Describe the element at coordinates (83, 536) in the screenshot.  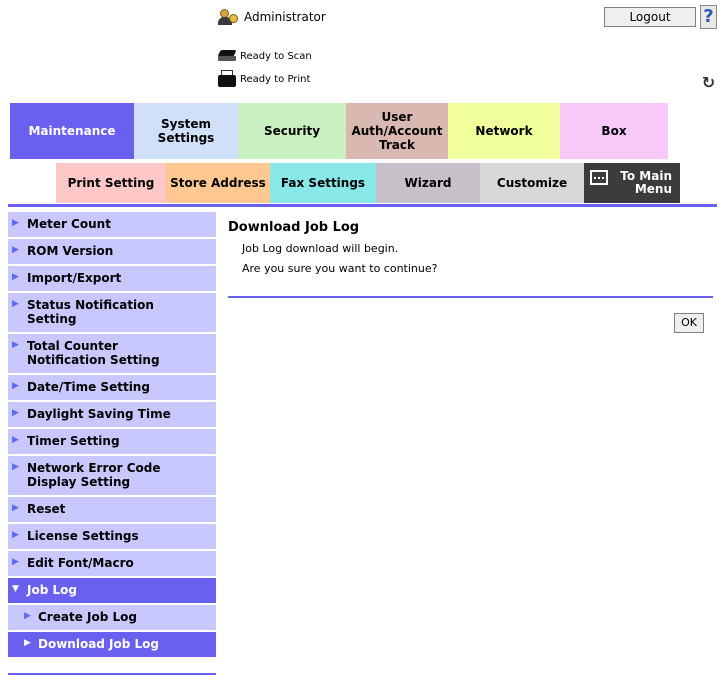
I see `sidebar-item-label: License Settings` at that location.